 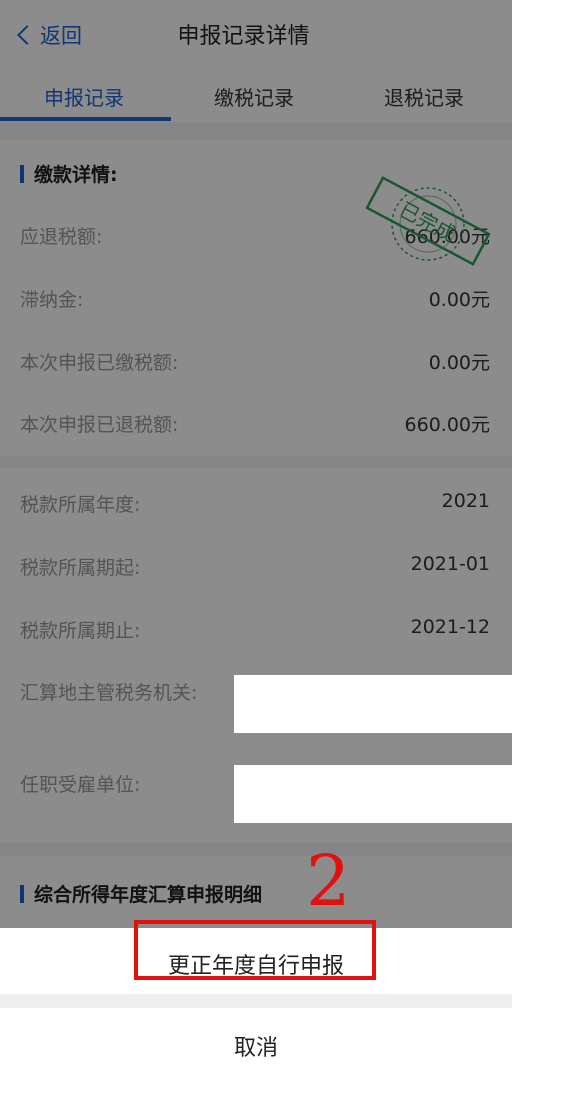 I want to click on highlight-box-annotation, so click(x=255, y=950).